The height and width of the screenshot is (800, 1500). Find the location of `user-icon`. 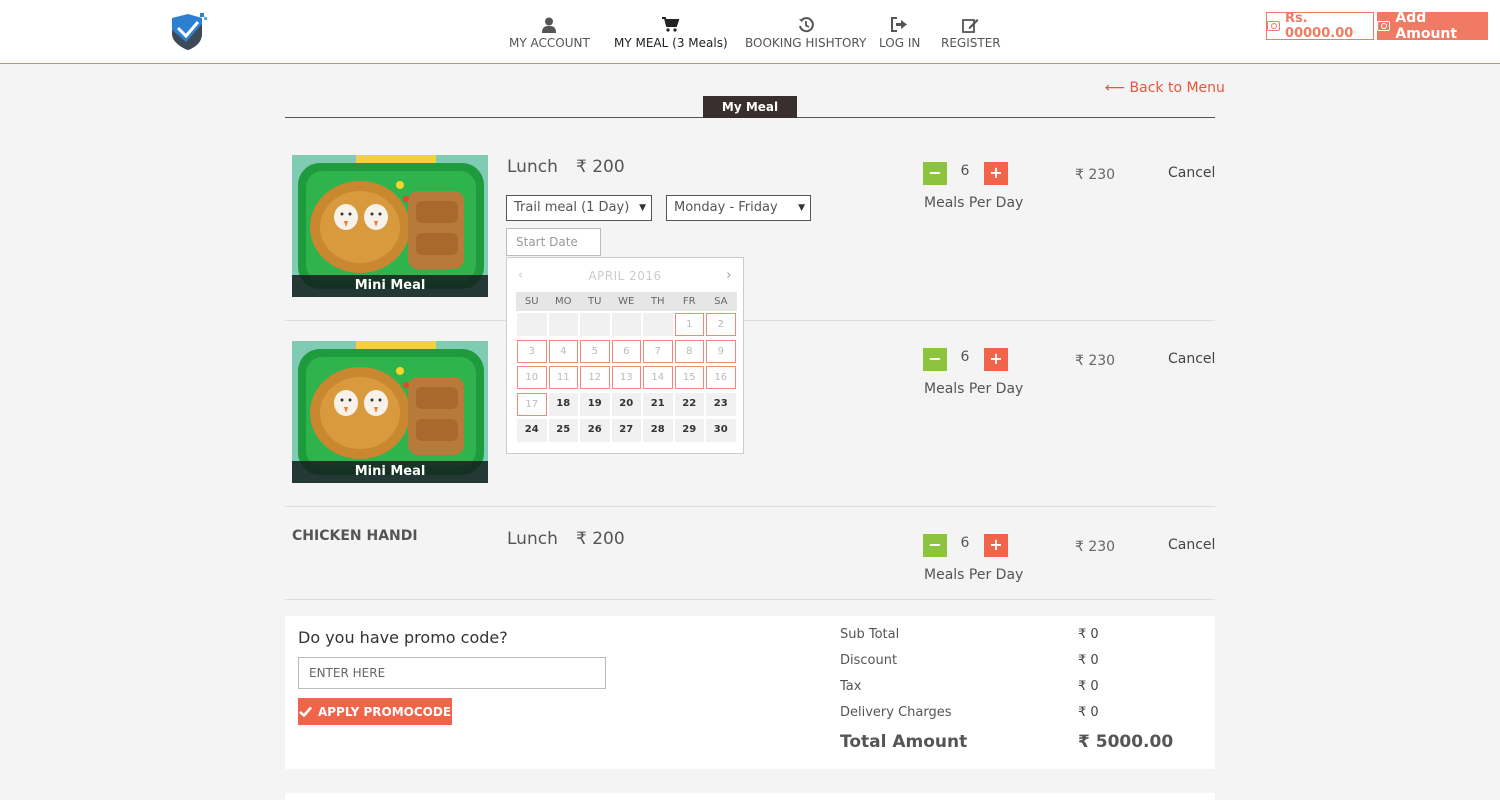

user-icon is located at coordinates (549, 24).